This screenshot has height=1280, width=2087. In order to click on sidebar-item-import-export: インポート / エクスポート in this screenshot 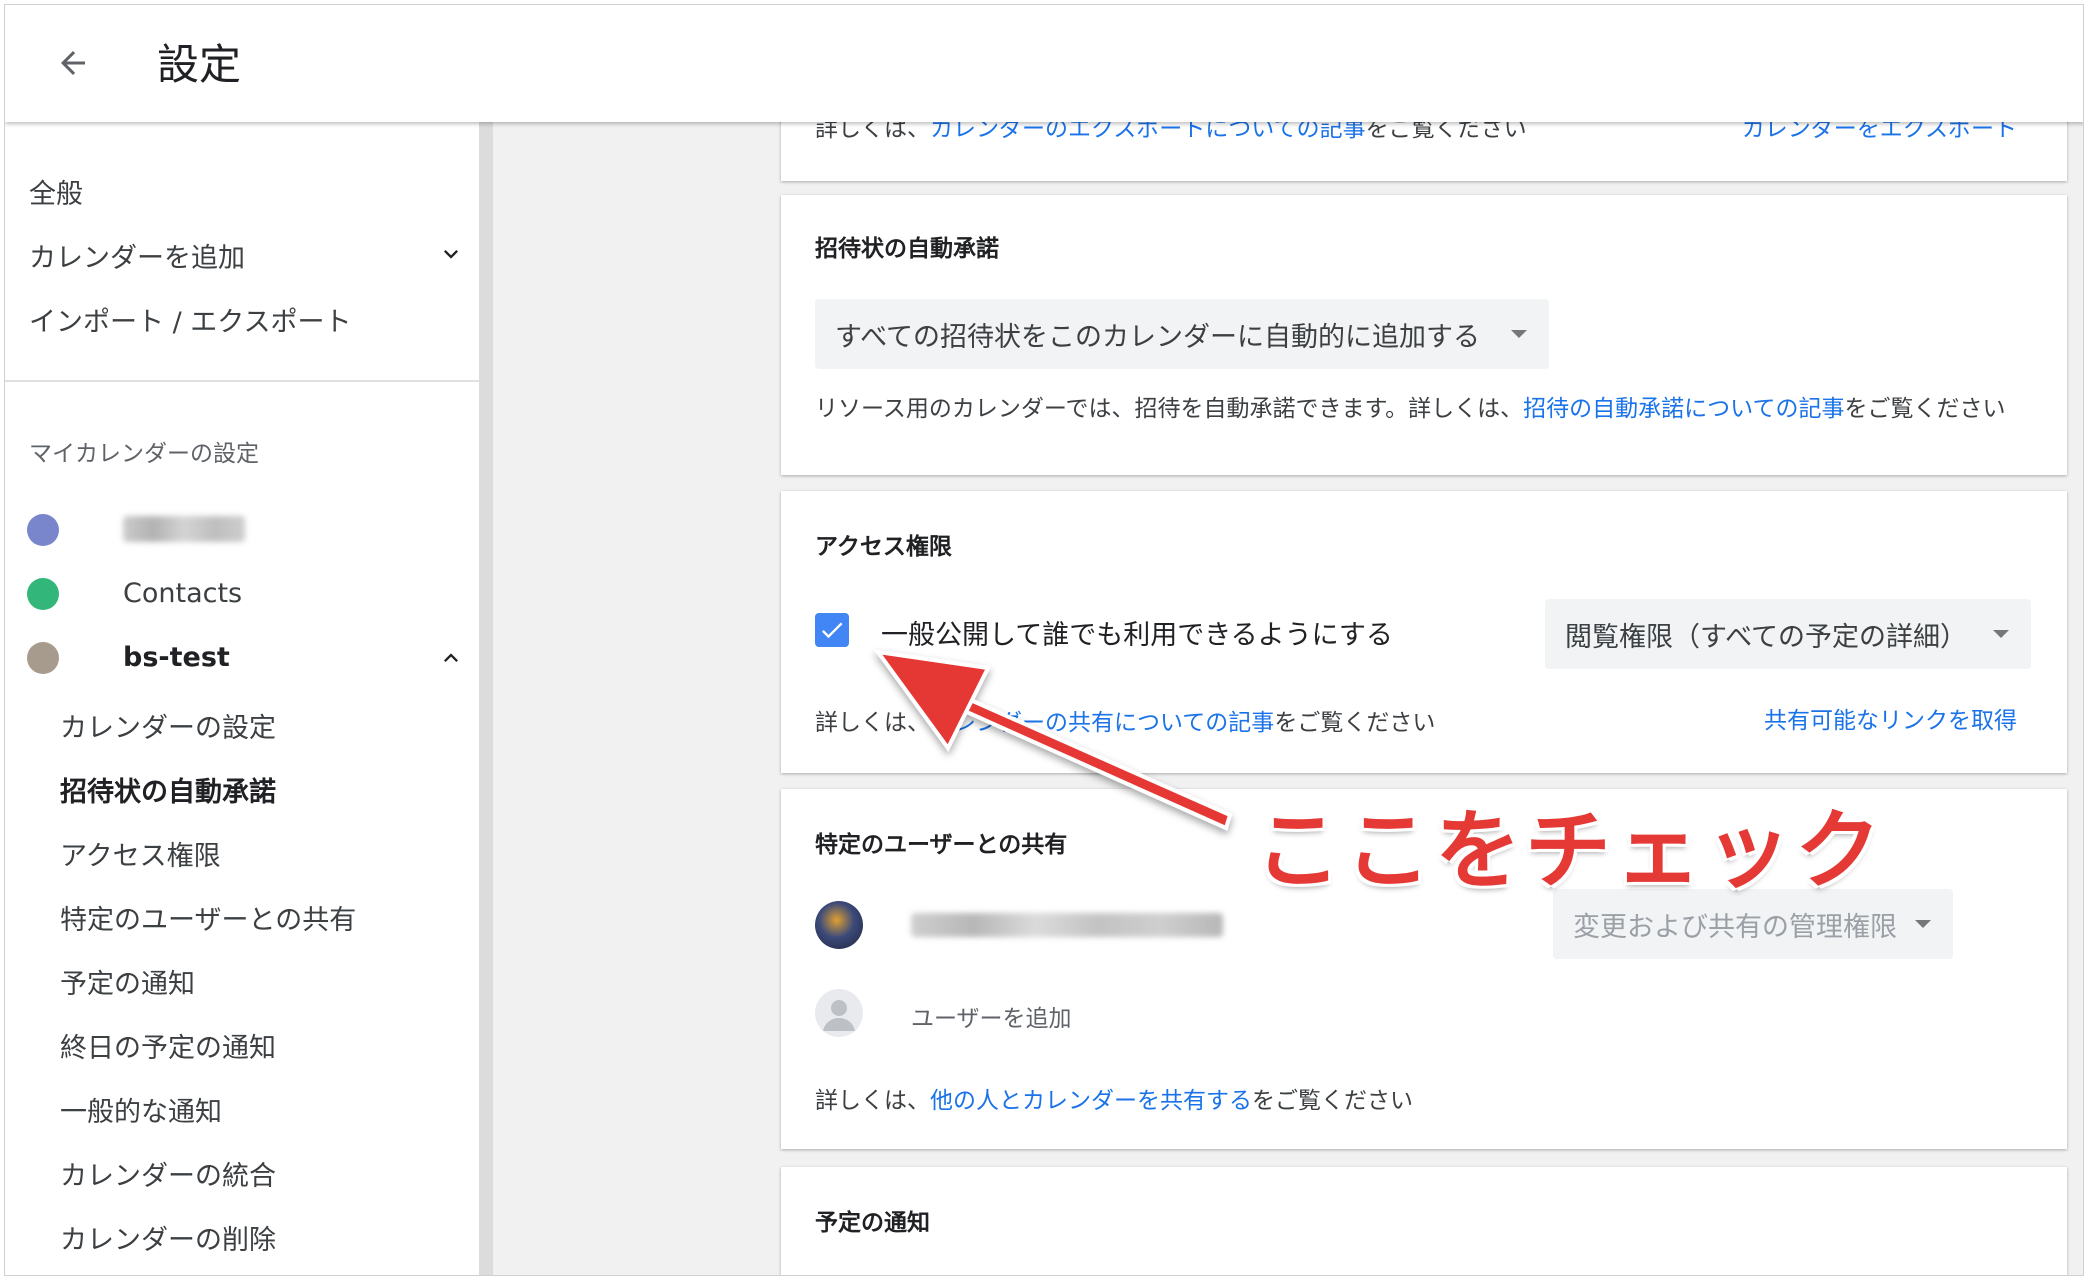, I will do `click(190, 319)`.